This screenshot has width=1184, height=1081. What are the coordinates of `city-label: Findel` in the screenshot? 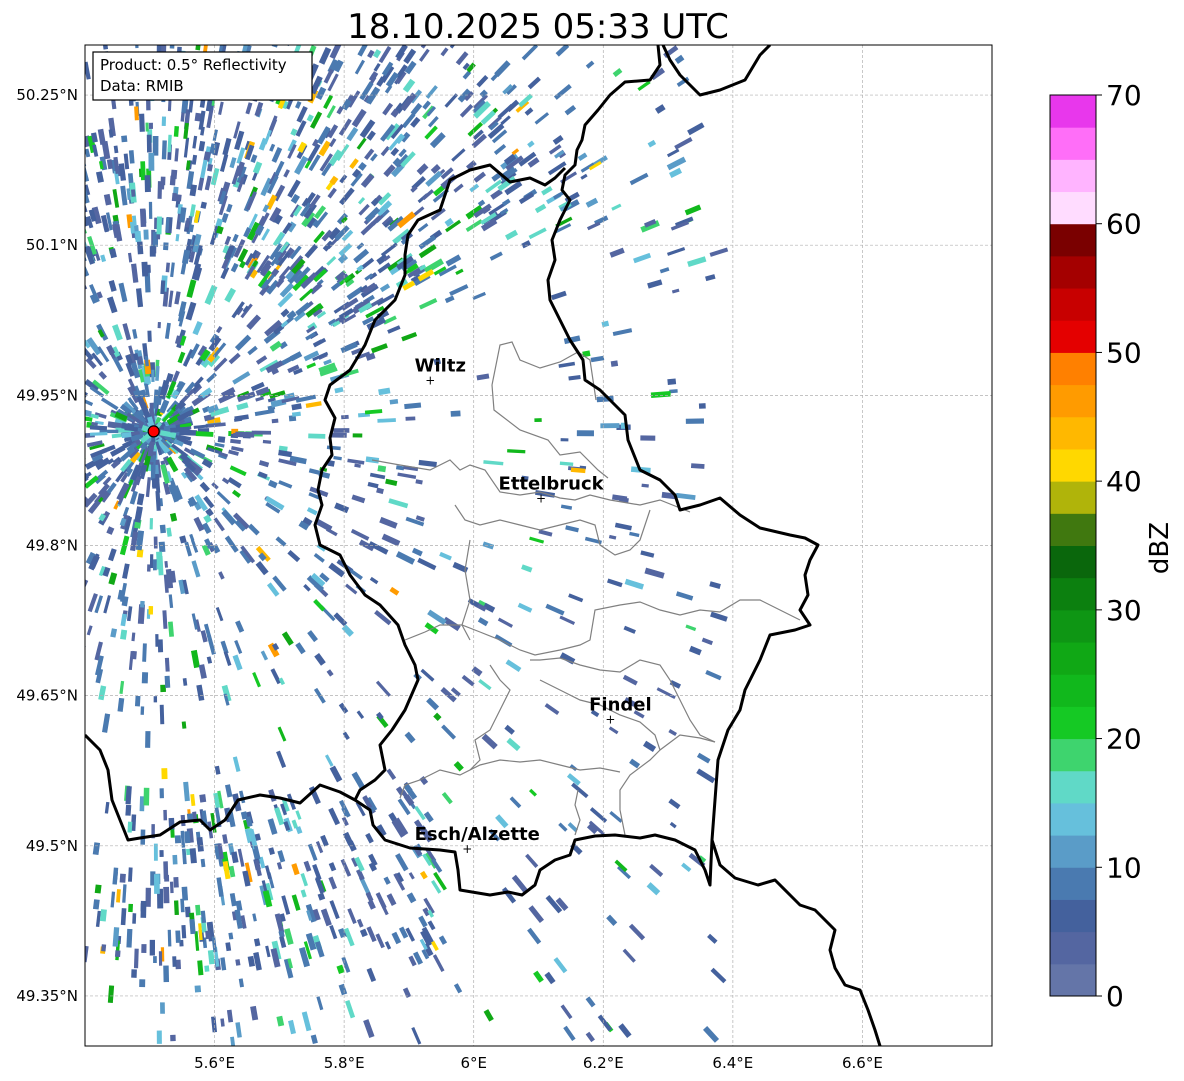 It's located at (620, 705).